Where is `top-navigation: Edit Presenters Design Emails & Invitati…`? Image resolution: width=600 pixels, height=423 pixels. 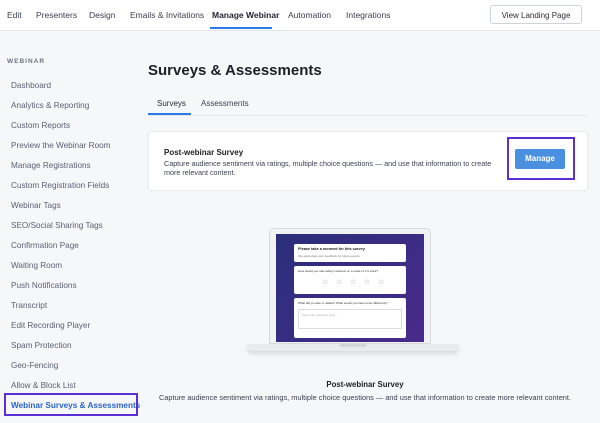 top-navigation: Edit Presenters Design Emails & Invitati… is located at coordinates (300, 15).